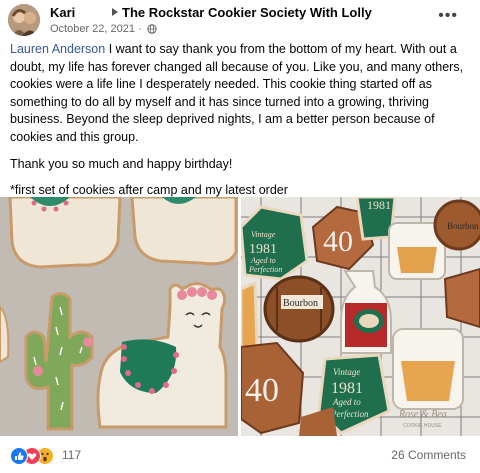  Describe the element at coordinates (247, 12) in the screenshot. I see `group-name: The Rockstar Cookier Society With Lolly` at that location.